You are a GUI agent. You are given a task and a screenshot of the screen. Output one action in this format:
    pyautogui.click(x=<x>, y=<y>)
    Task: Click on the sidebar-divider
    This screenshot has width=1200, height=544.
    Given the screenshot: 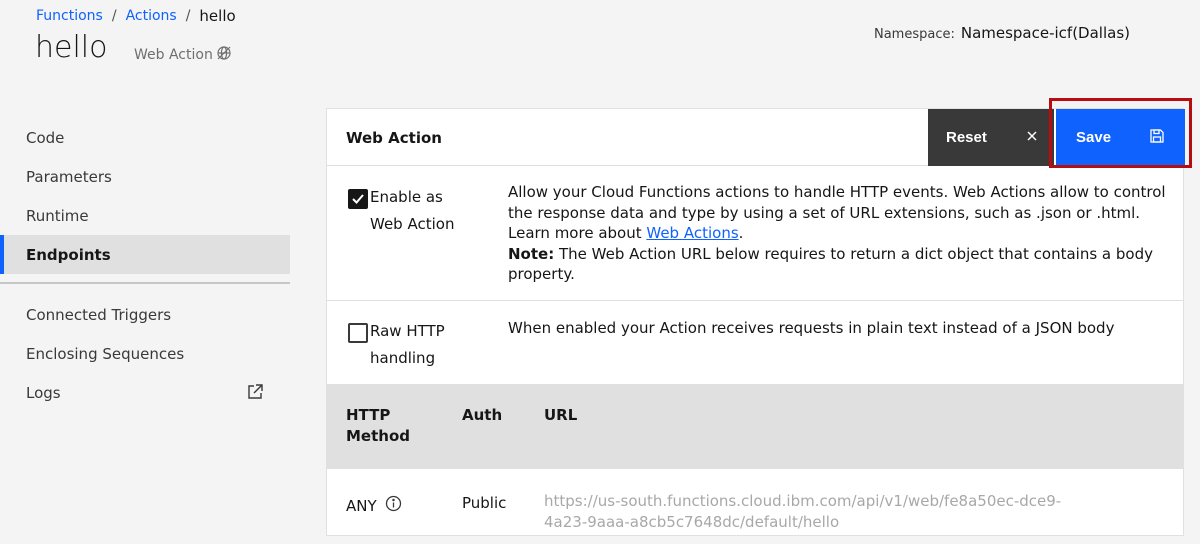 What is the action you would take?
    pyautogui.click(x=145, y=283)
    